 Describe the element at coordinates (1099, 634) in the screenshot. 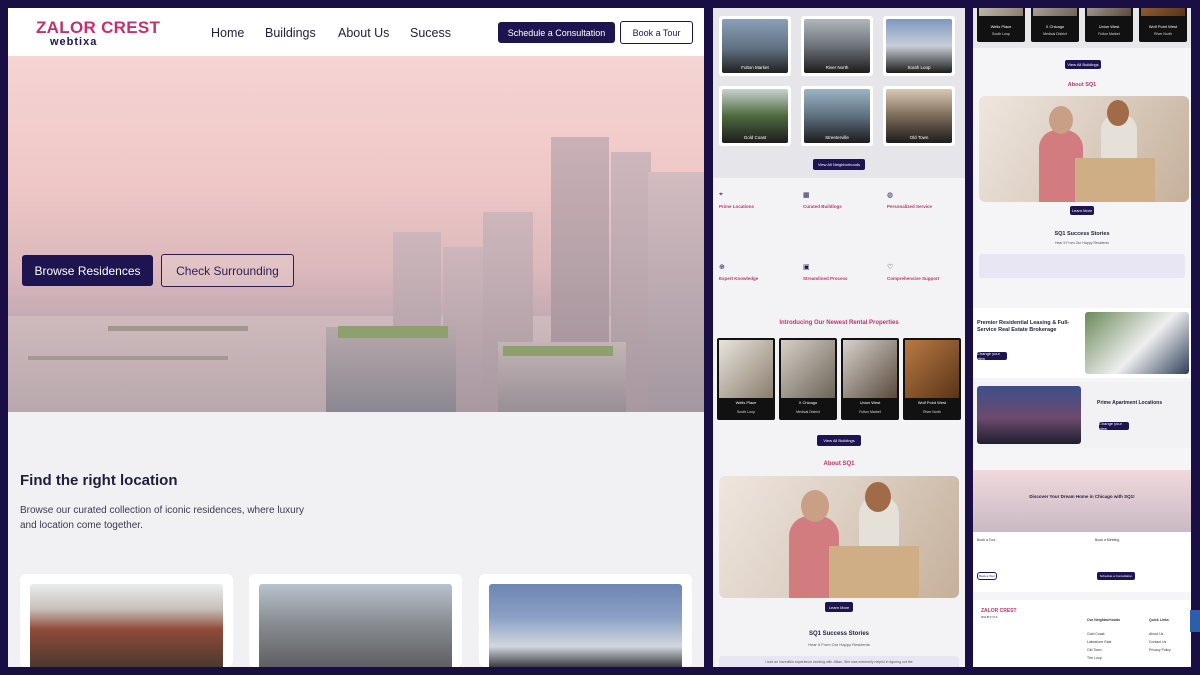

I see `footer-link: Gold Coast` at that location.